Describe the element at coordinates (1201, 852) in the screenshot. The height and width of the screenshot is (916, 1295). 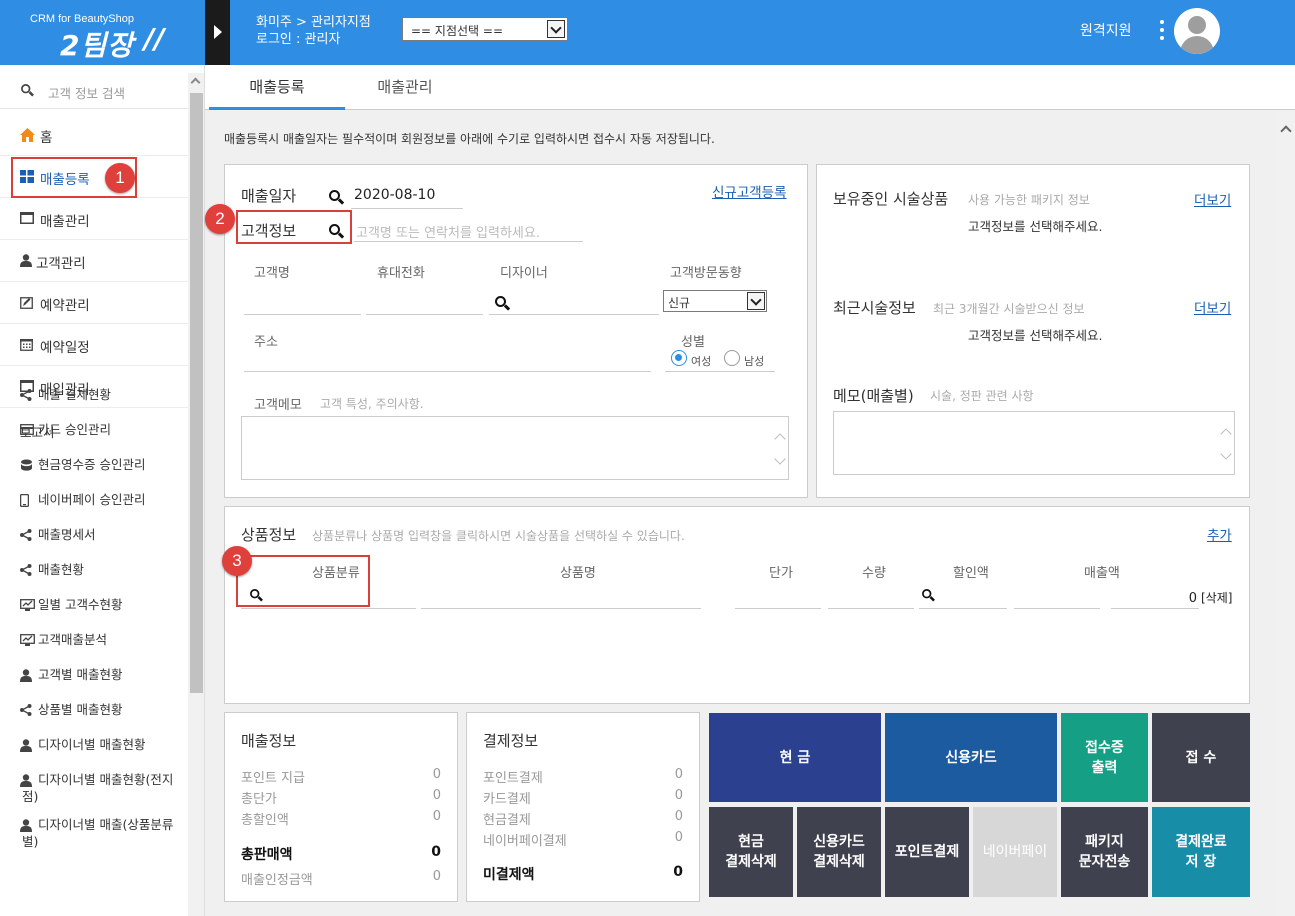
I see `payment-save-button: 결제완료 저 장` at that location.